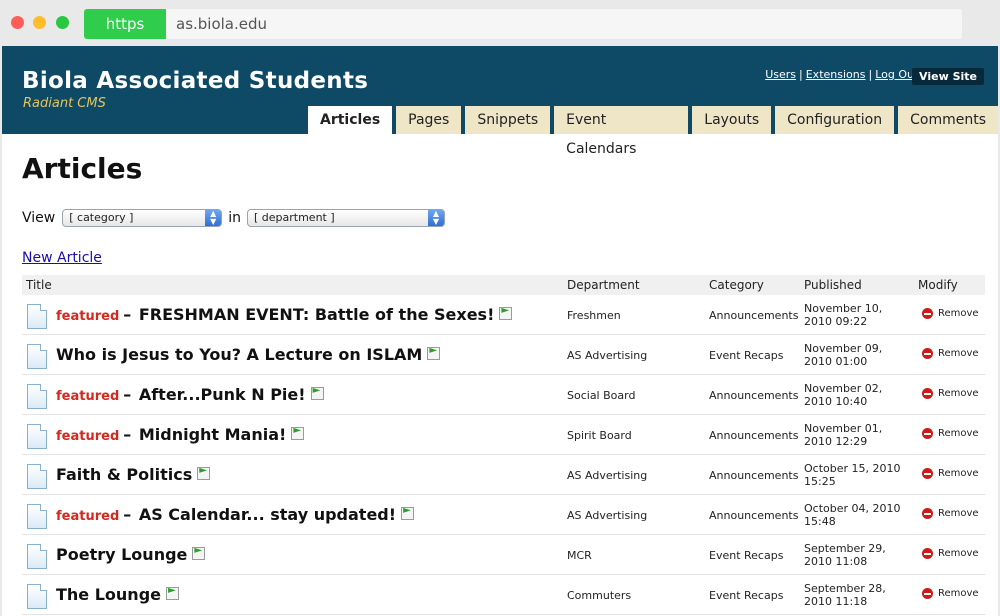 This screenshot has height=616, width=1000. Describe the element at coordinates (599, 435) in the screenshot. I see `article-department: Spirit Board` at that location.